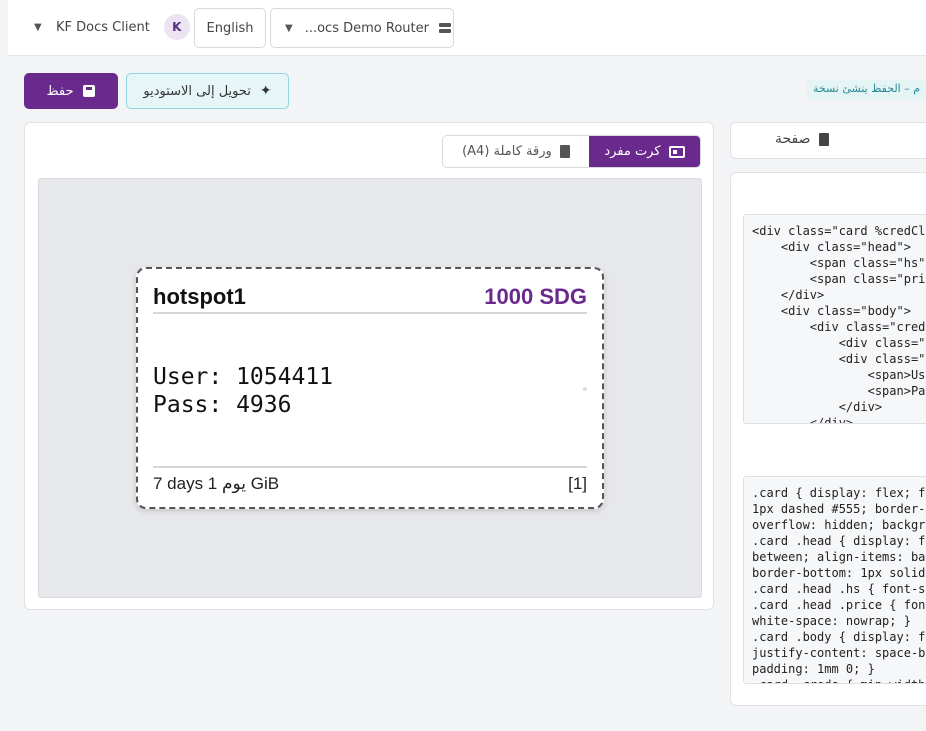  What do you see at coordinates (216, 483) in the screenshot?
I see `card-validity: 7 days 1 يوم GiB` at bounding box center [216, 483].